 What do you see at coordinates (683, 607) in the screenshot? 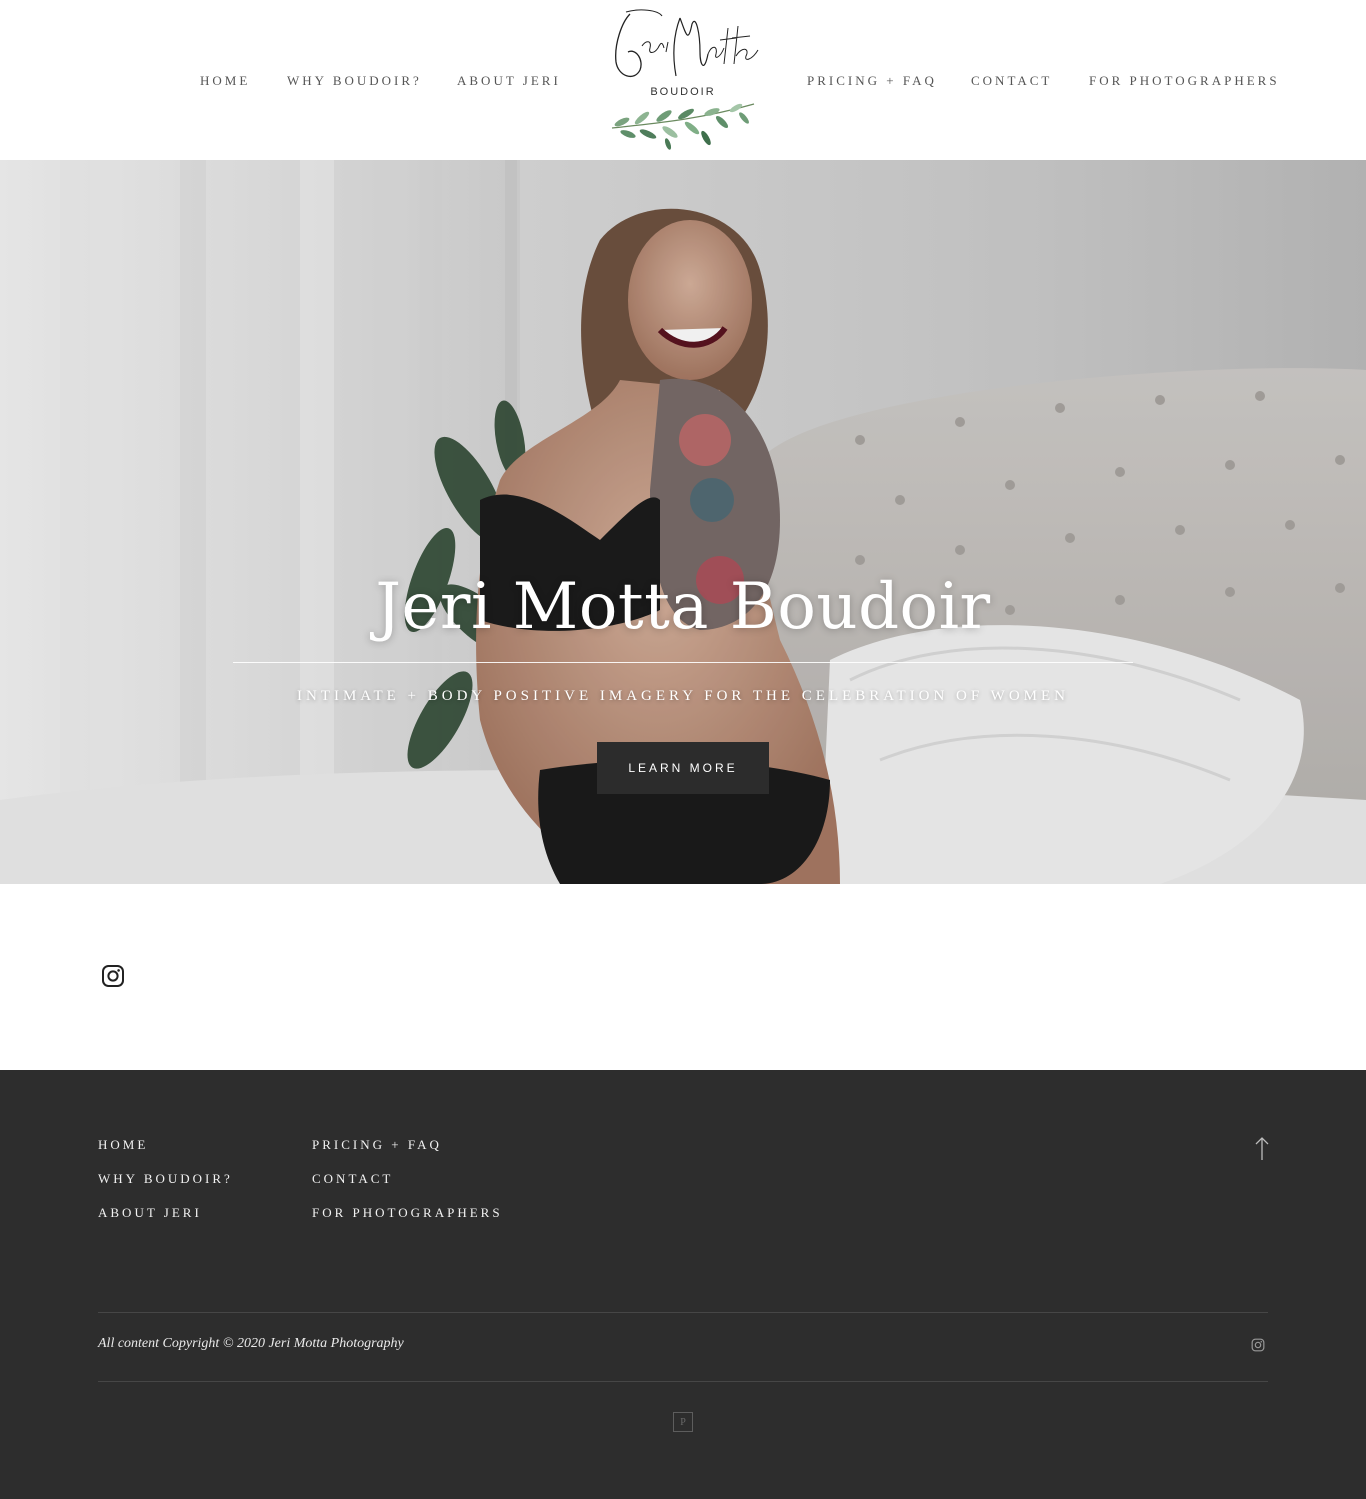
I see `hero-title: Jeri Motta Boudoir` at bounding box center [683, 607].